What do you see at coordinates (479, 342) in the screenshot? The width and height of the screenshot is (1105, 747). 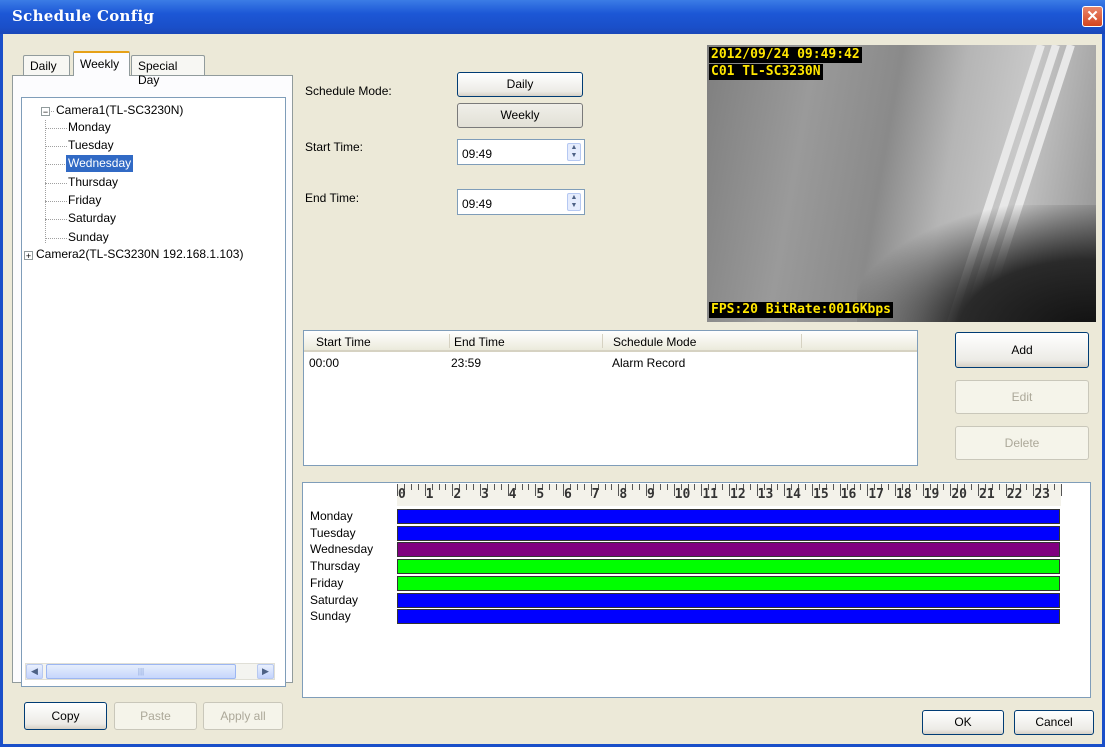 I see `column-end-time: End Time` at bounding box center [479, 342].